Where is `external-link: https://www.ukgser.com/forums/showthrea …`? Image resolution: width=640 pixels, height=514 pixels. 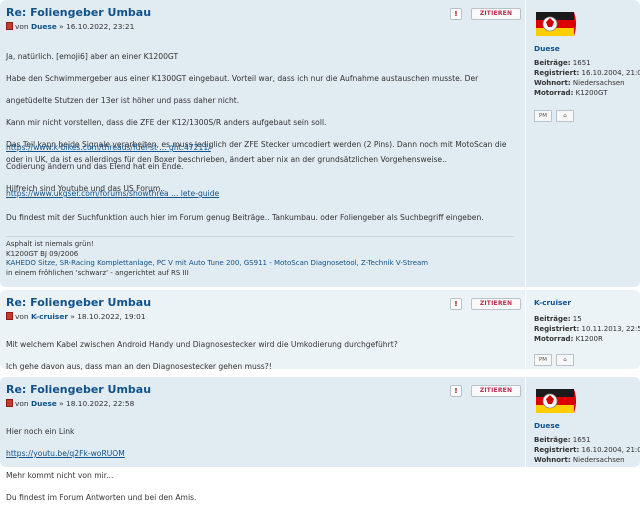 external-link: https://www.ukgser.com/forums/showthrea … is located at coordinates (112, 193).